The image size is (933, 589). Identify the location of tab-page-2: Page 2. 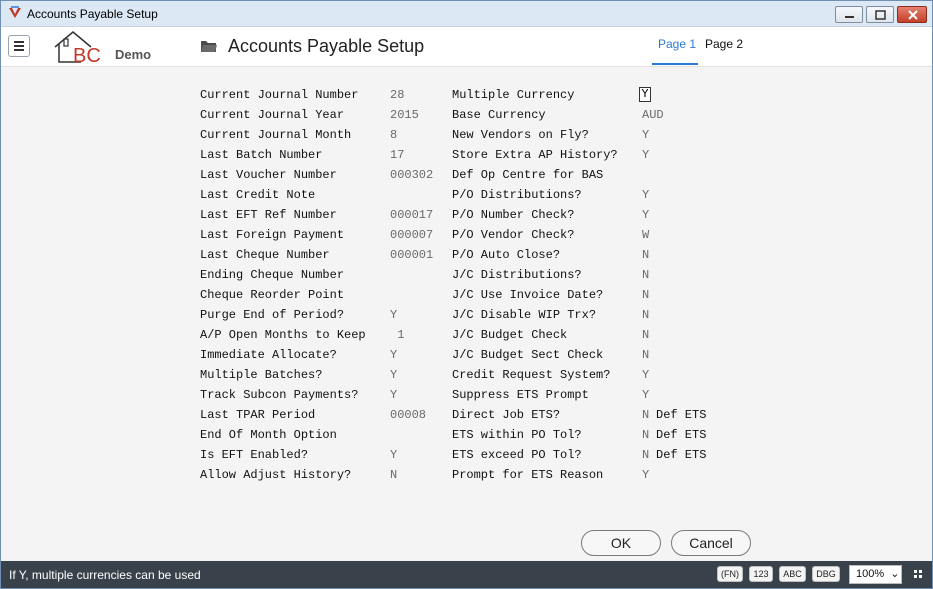
(724, 51).